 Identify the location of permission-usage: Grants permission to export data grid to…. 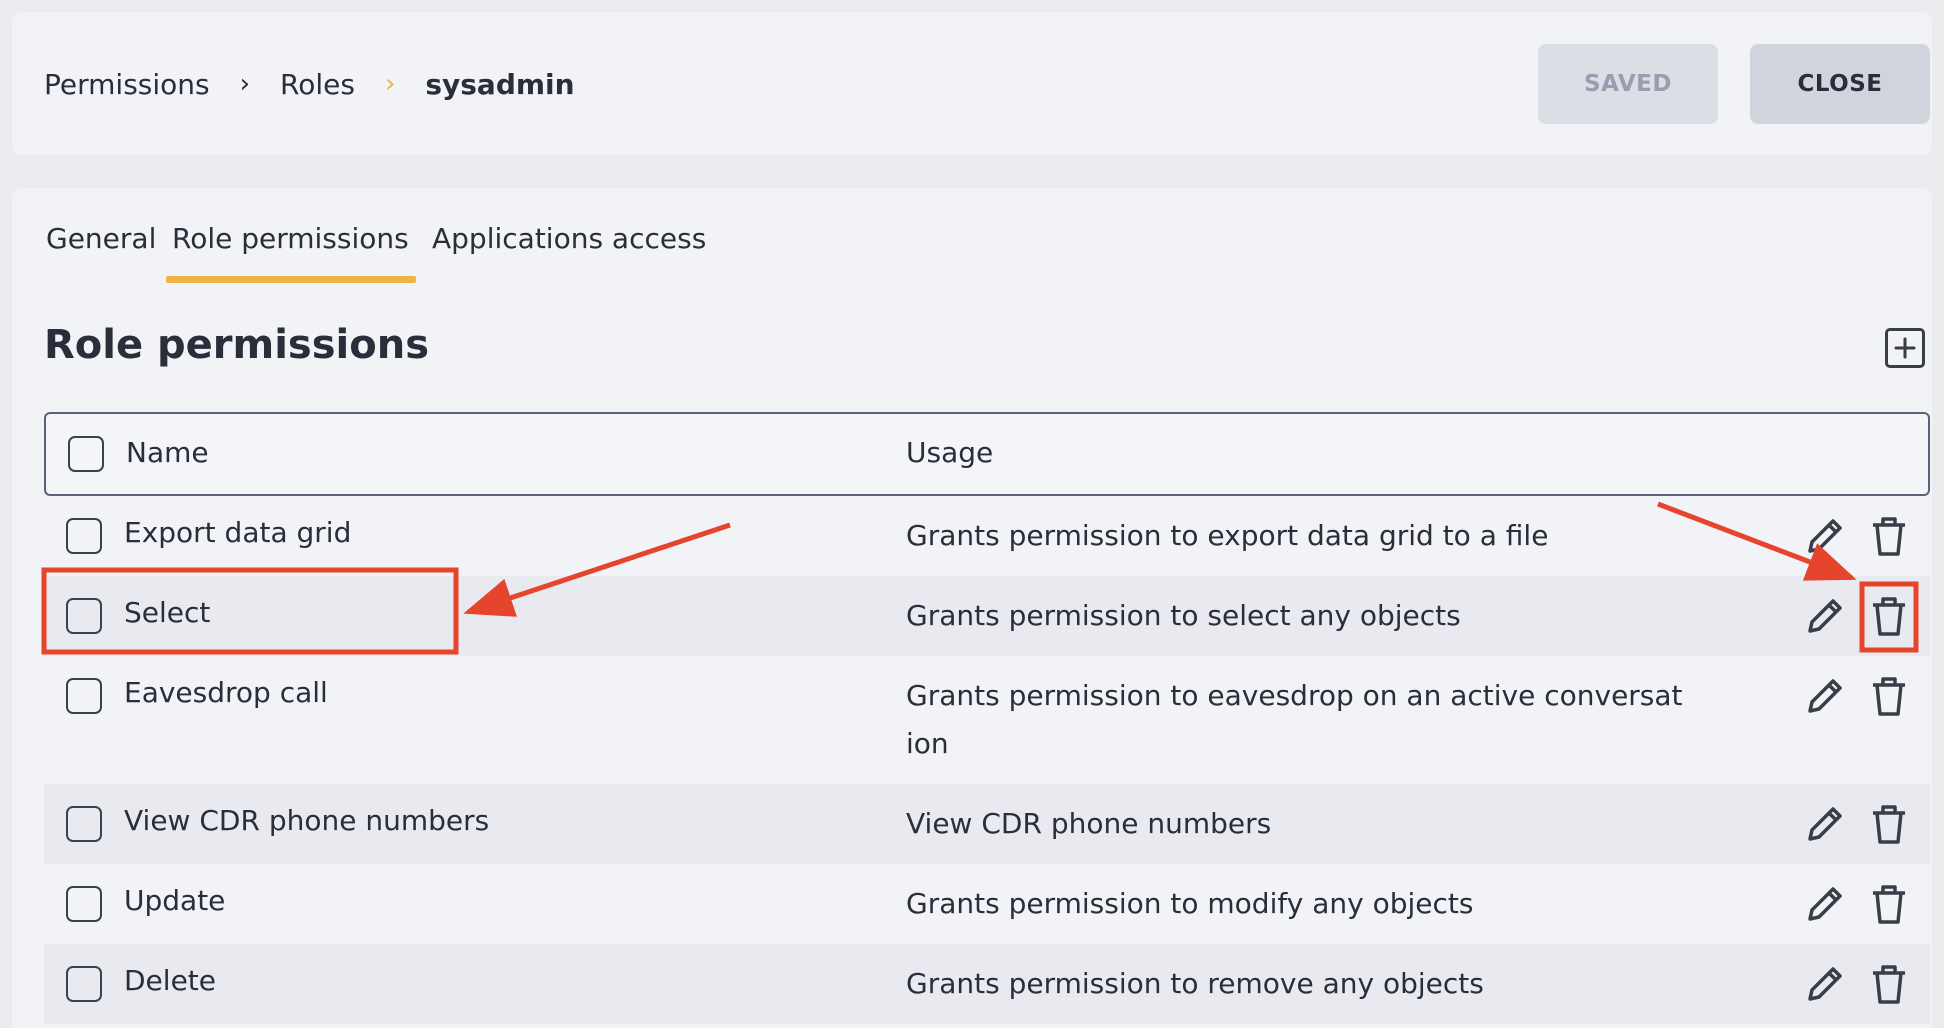
(1227, 535).